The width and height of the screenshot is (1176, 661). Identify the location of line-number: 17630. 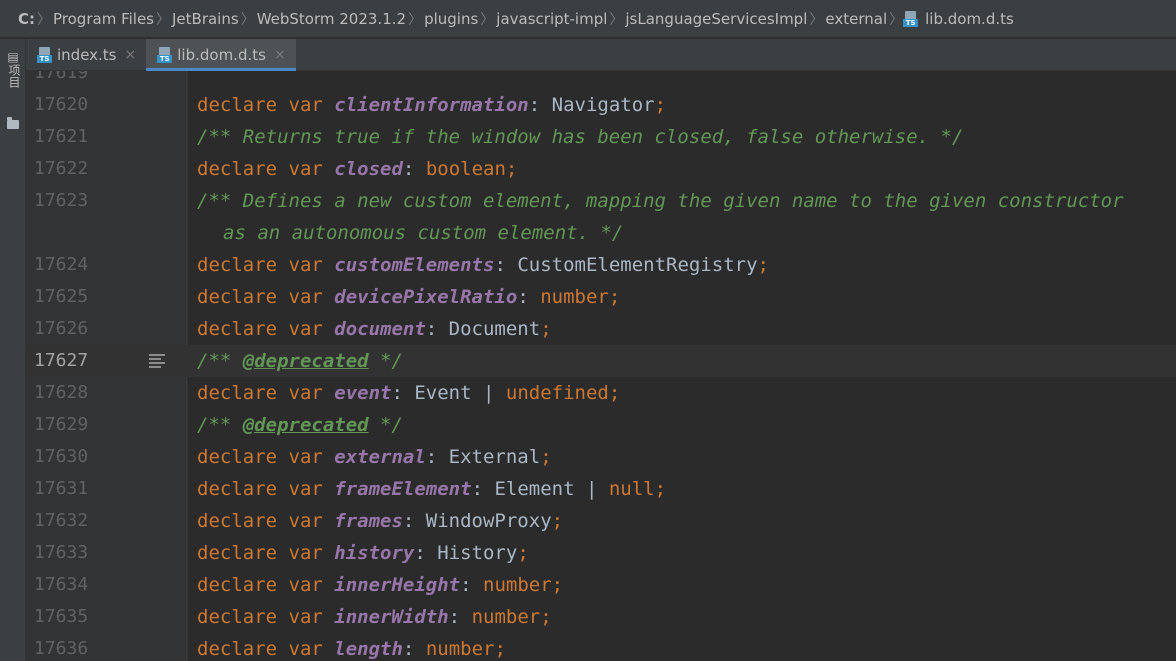
(61, 456).